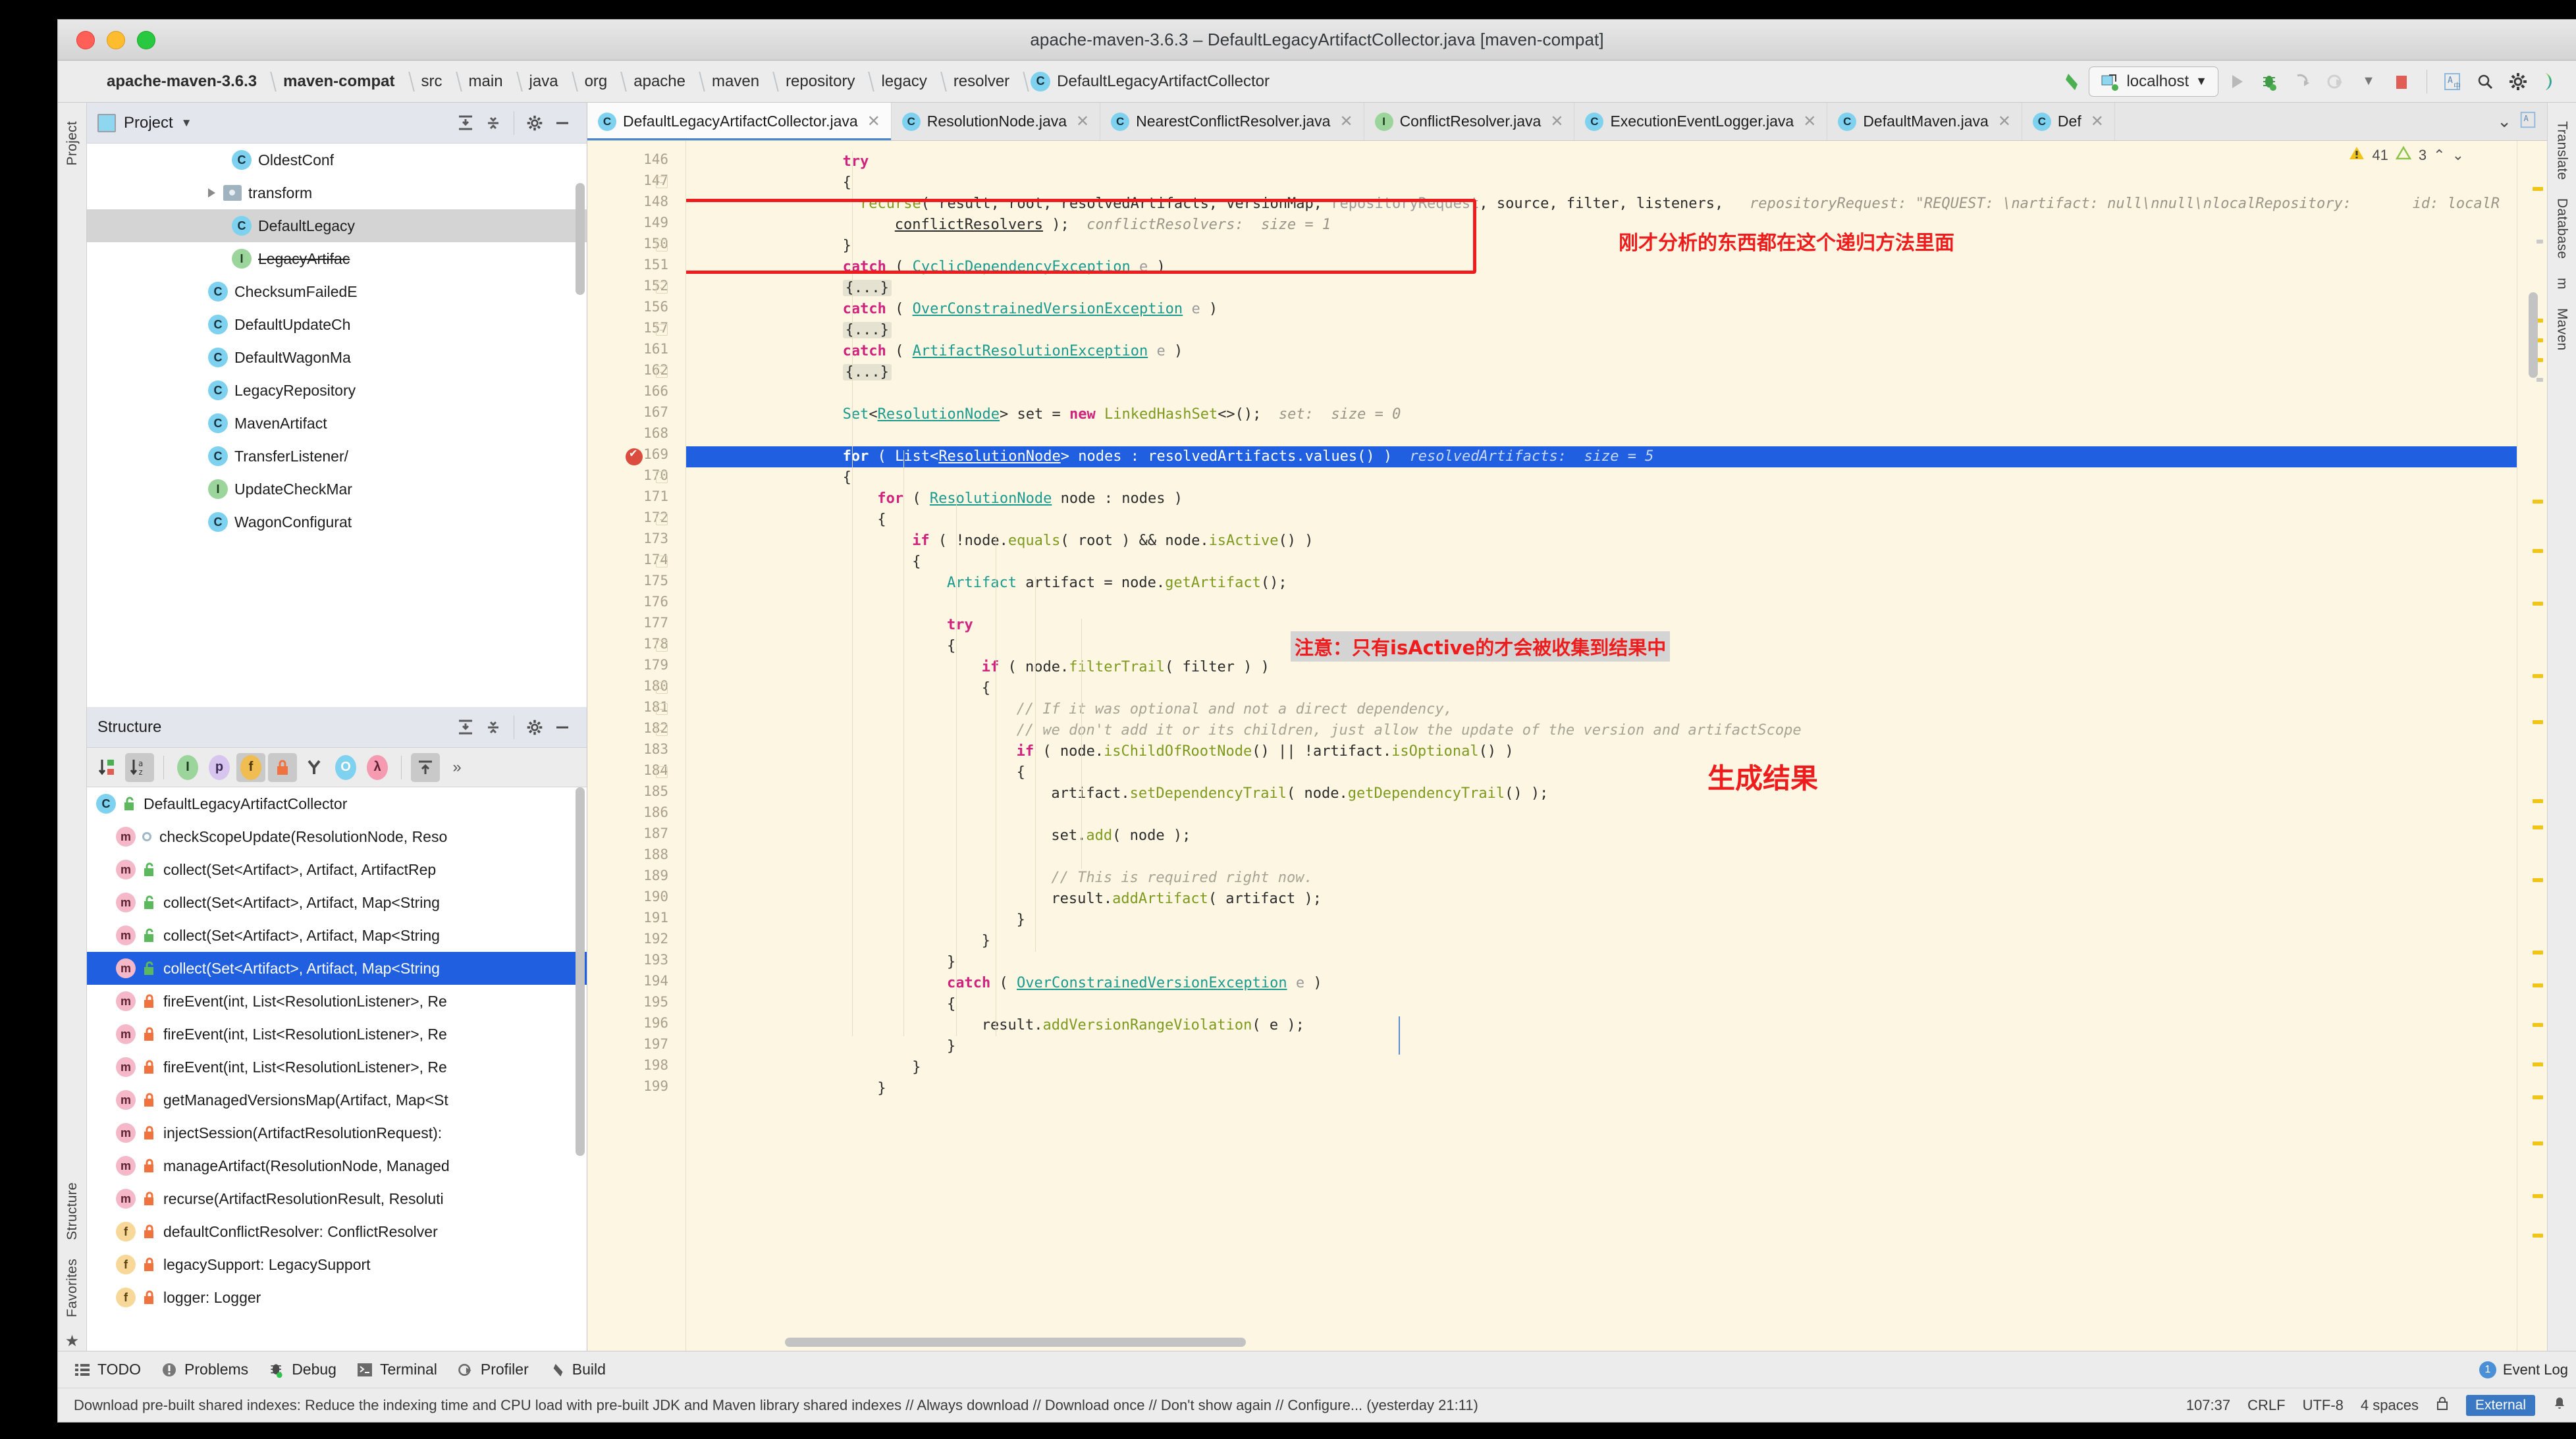 Image resolution: width=2576 pixels, height=1439 pixels. I want to click on sort-alphabetically-icon: az, so click(139, 767).